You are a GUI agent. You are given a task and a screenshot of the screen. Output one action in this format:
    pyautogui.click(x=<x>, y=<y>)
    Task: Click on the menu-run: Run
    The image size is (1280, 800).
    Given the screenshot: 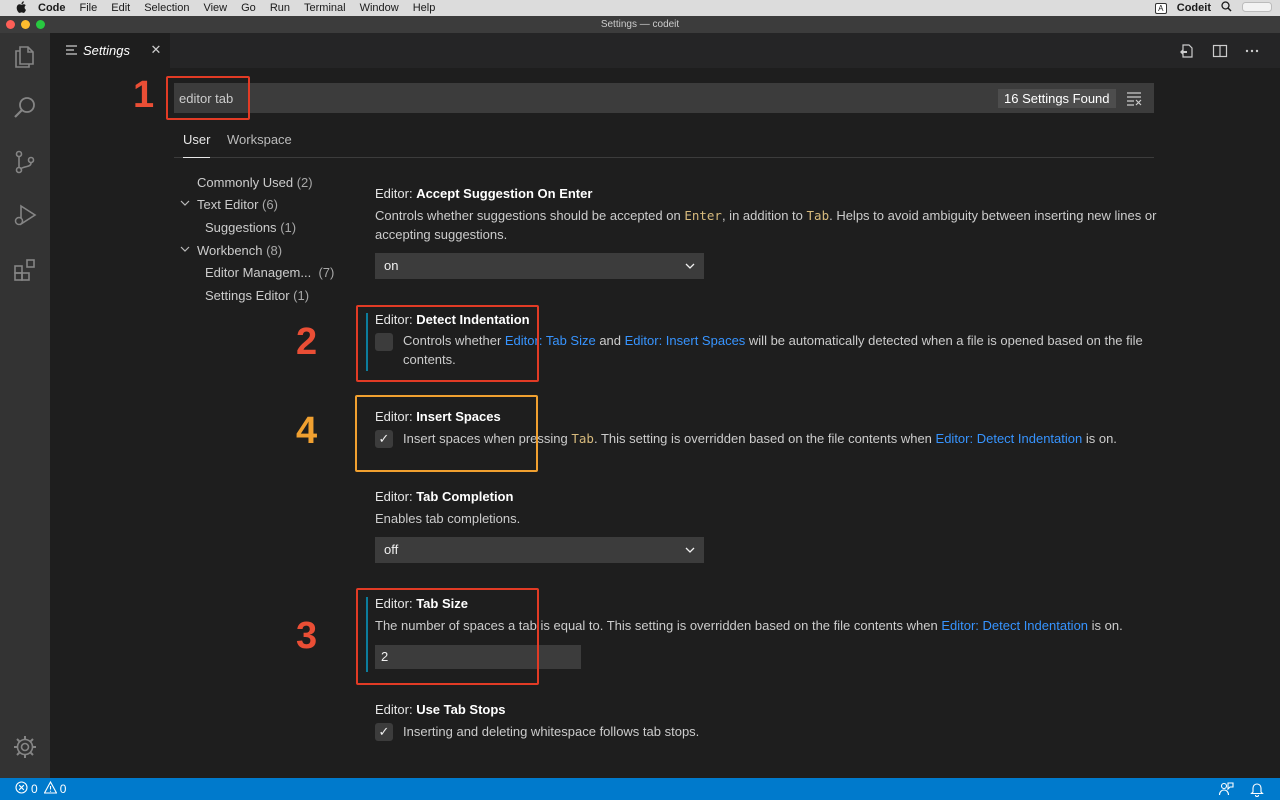 What is the action you would take?
    pyautogui.click(x=280, y=8)
    